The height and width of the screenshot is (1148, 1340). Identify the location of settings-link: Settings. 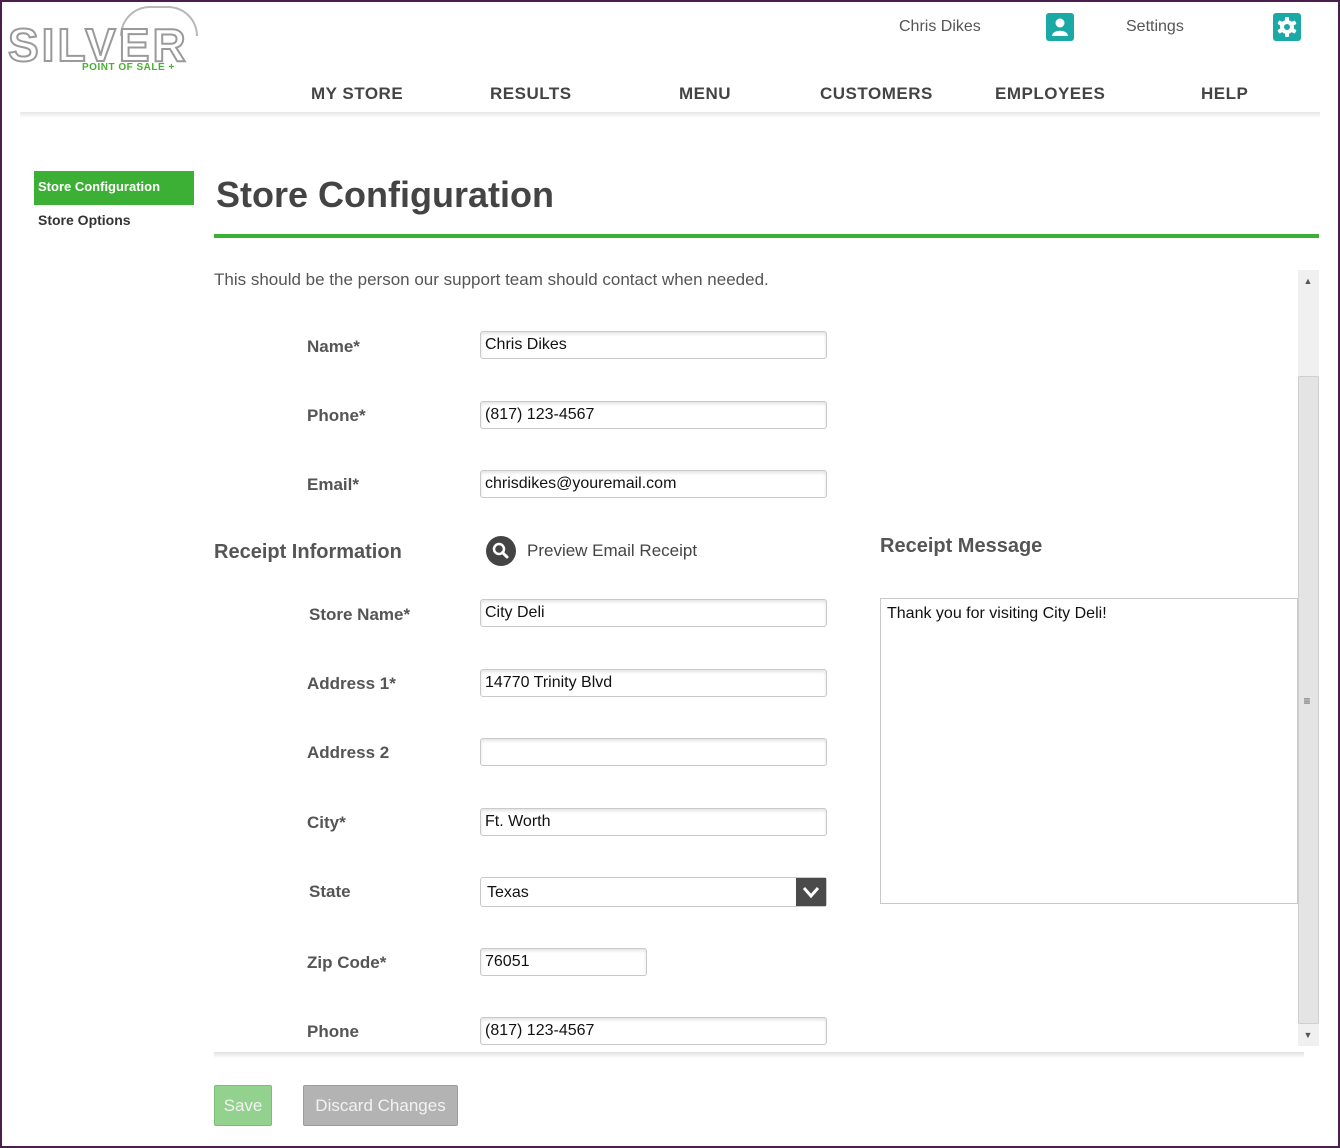
(1155, 27).